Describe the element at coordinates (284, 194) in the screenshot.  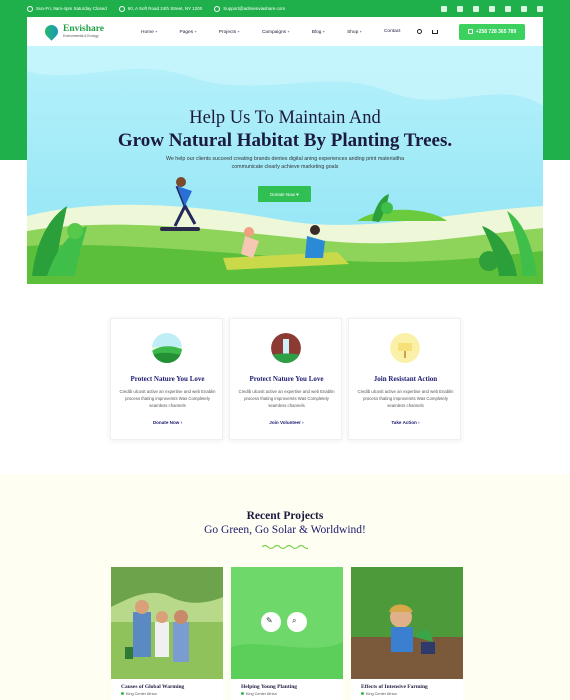
I see `donate-now-button: Donate Now ♥` at that location.